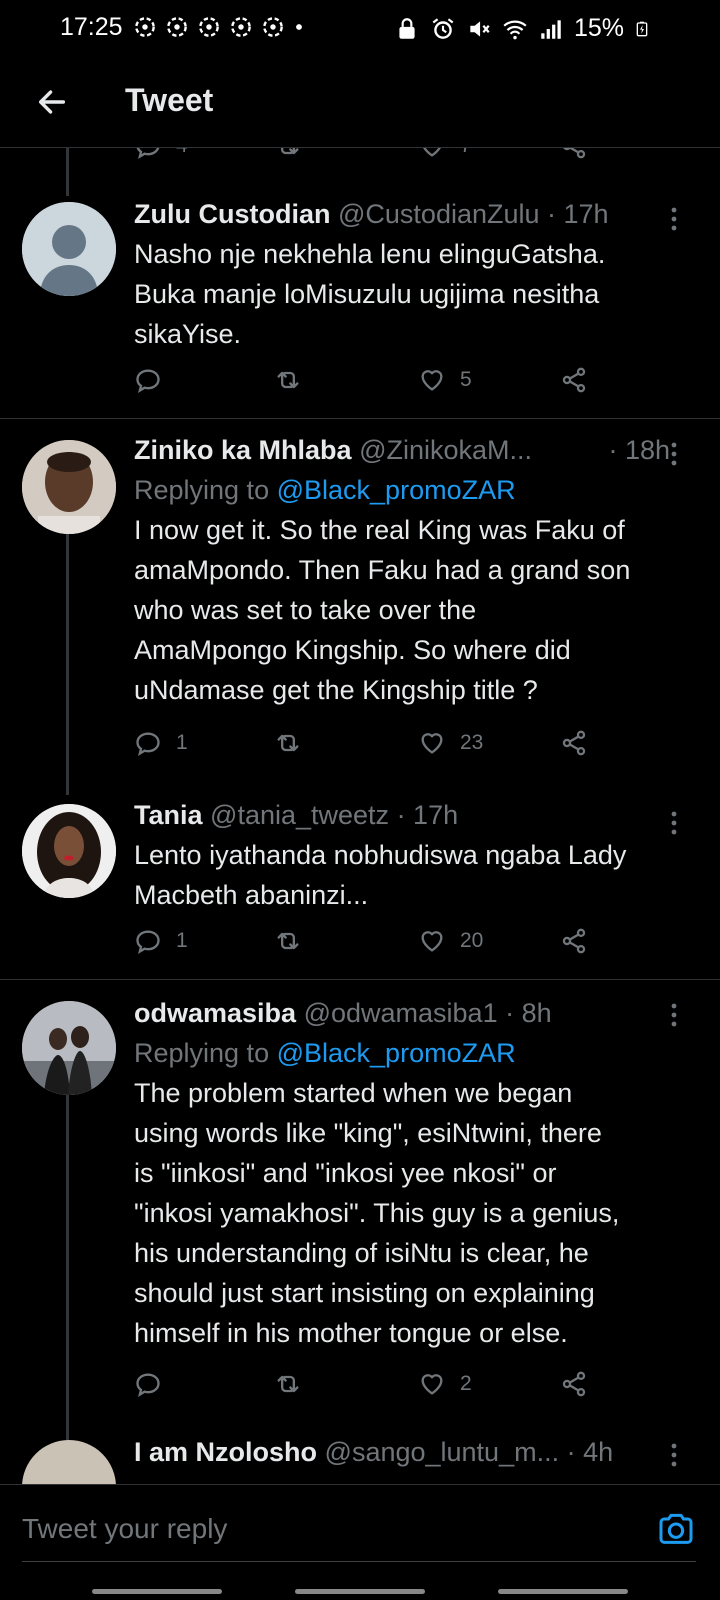  What do you see at coordinates (551, 29) in the screenshot?
I see `signal-icon` at bounding box center [551, 29].